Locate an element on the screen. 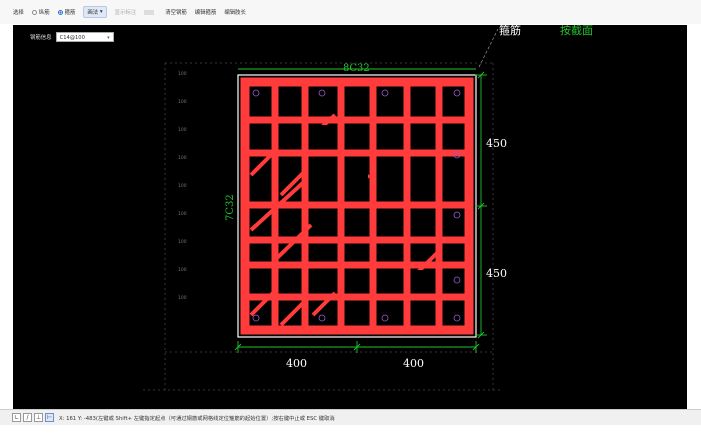 The image size is (701, 443). perpendicular-icon: ⊥ is located at coordinates (38, 417).